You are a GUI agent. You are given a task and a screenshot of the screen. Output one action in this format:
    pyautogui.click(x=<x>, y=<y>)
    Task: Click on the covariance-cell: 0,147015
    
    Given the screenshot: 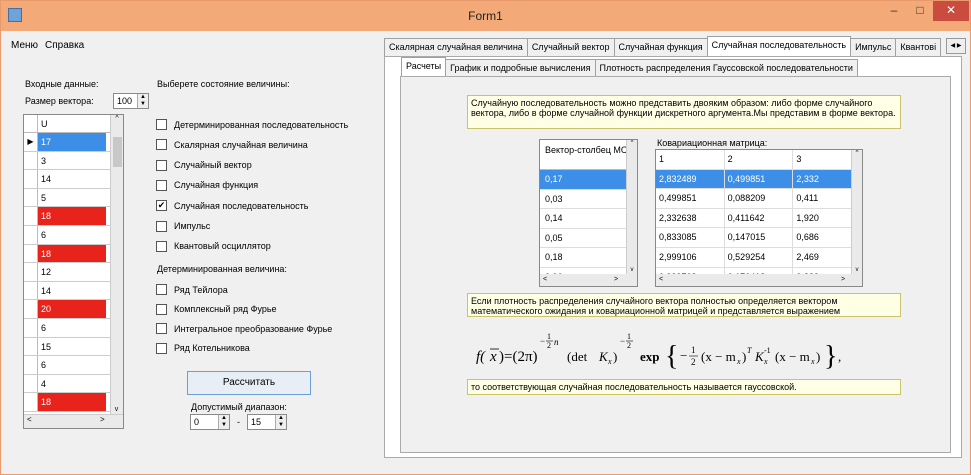 What is the action you would take?
    pyautogui.click(x=759, y=237)
    